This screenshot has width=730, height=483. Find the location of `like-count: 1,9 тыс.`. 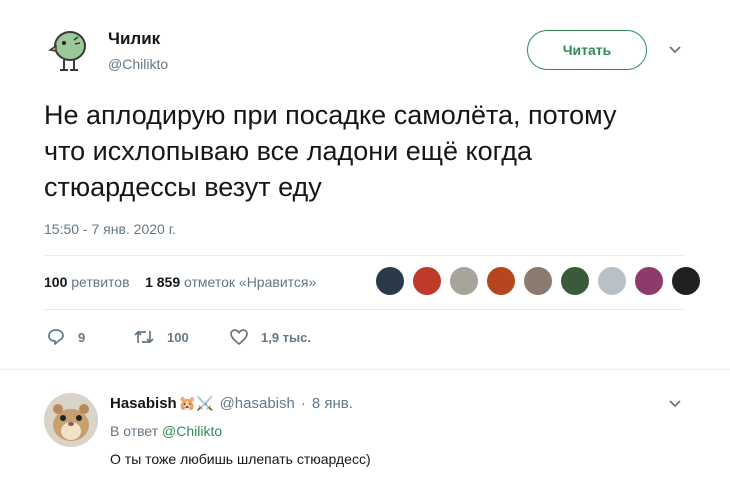

like-count: 1,9 тыс. is located at coordinates (286, 337).